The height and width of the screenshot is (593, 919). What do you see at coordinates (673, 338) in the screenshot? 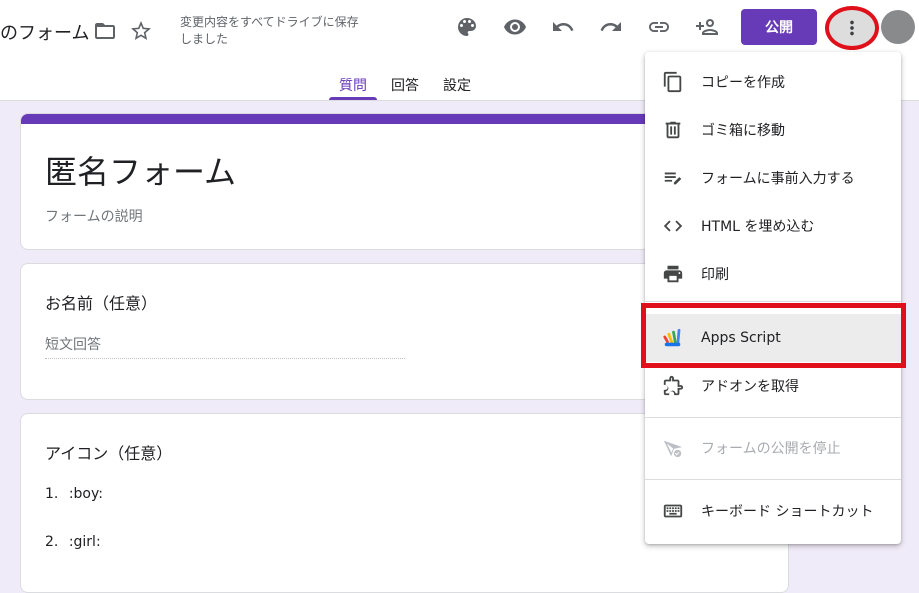
I see `apps-script-icon` at bounding box center [673, 338].